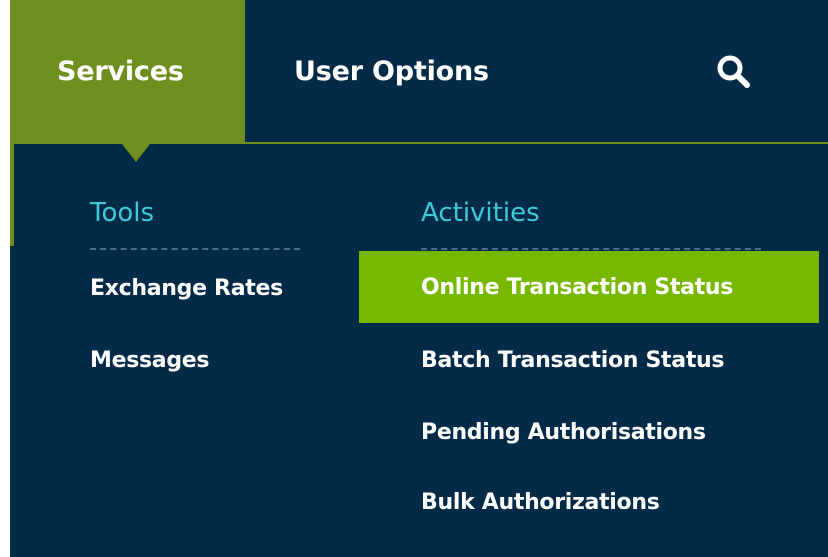 This screenshot has width=828, height=557. What do you see at coordinates (150, 360) in the screenshot?
I see `menu-item-messages: Messages` at bounding box center [150, 360].